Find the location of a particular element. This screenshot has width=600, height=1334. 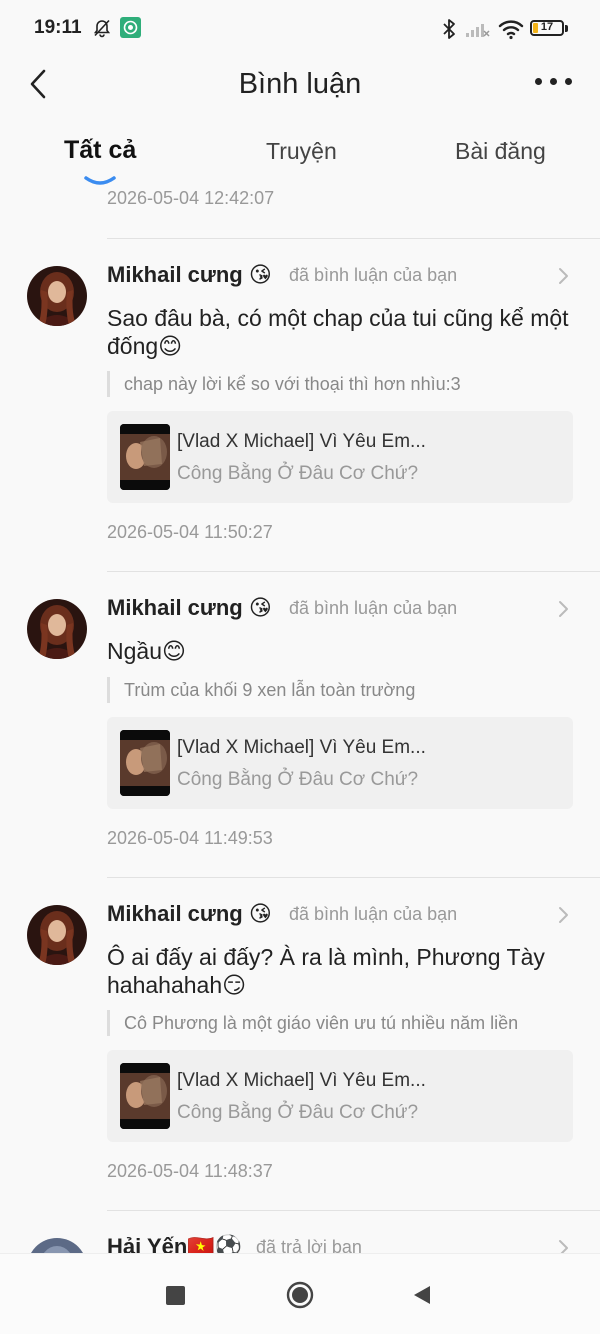

home-icon is located at coordinates (300, 1295).